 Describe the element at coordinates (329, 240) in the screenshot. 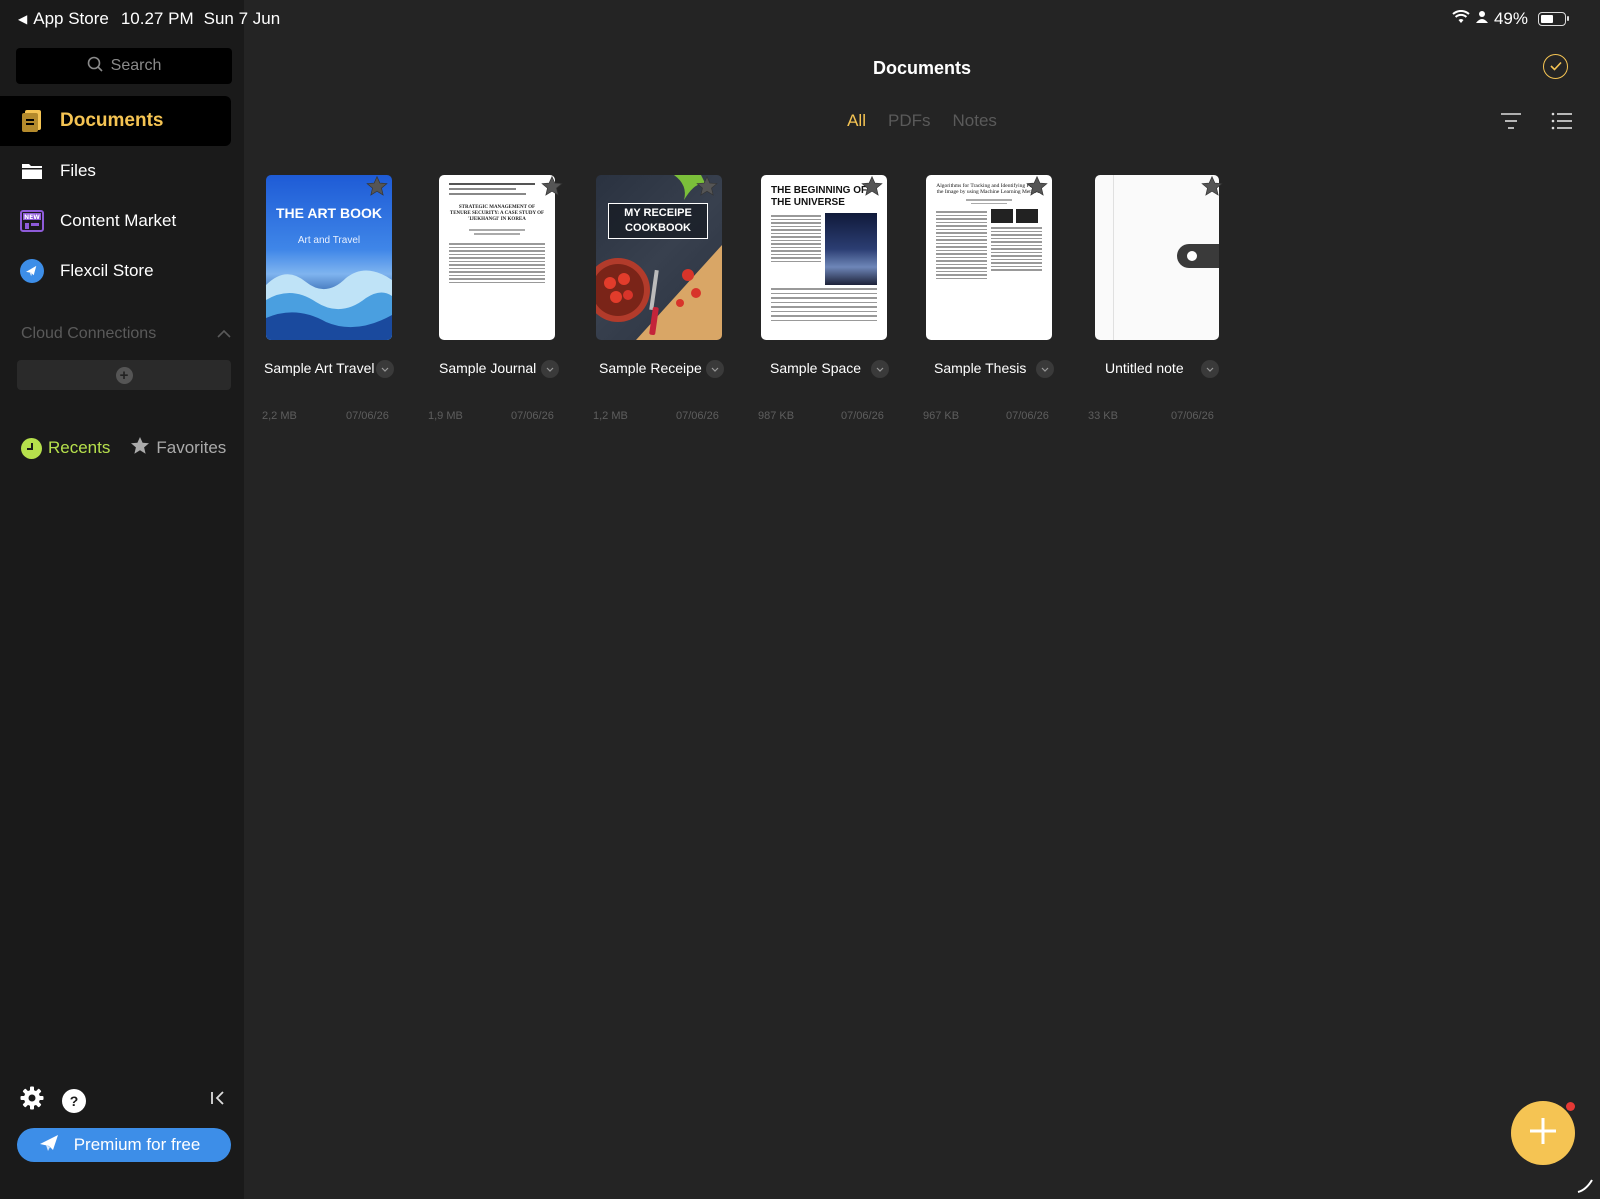

I see `cover-subtitle: Art and Travel` at that location.